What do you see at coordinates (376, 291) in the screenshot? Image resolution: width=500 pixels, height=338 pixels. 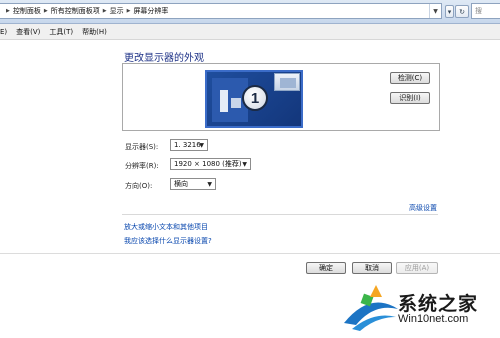 I see `logo-triangle` at bounding box center [376, 291].